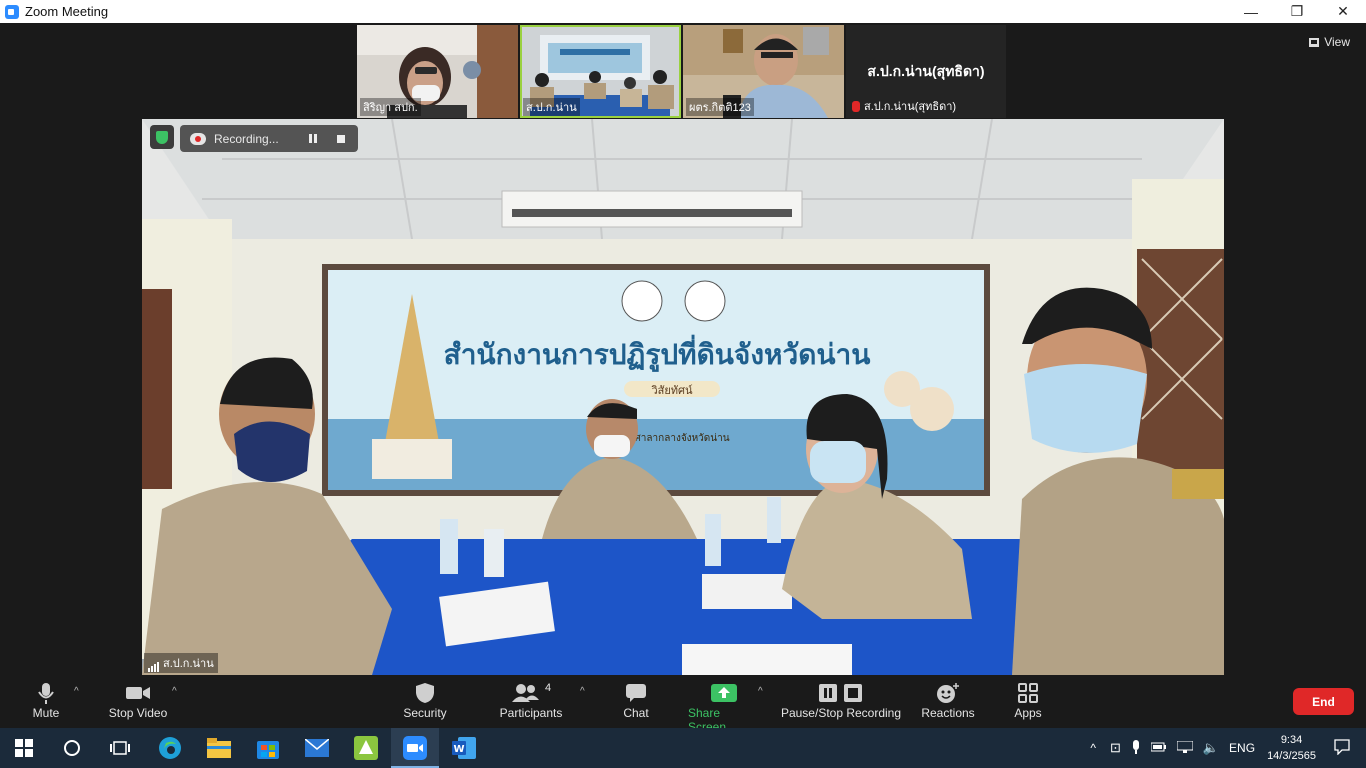  I want to click on network-icon, so click(1185, 748).